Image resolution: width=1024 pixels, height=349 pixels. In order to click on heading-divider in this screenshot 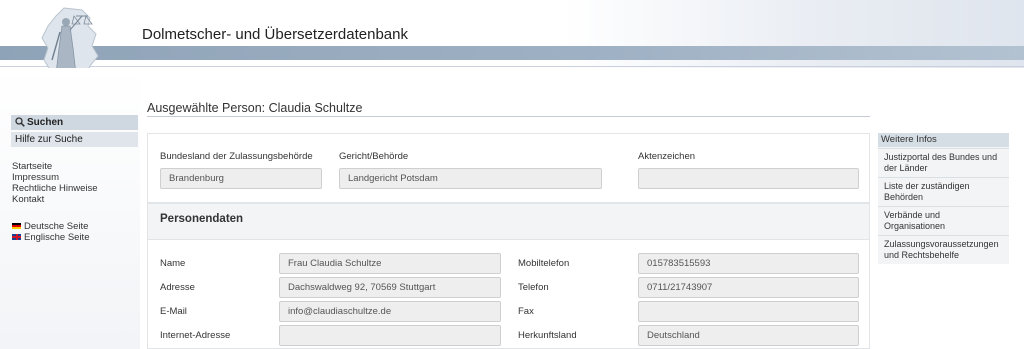, I will do `click(508, 116)`.